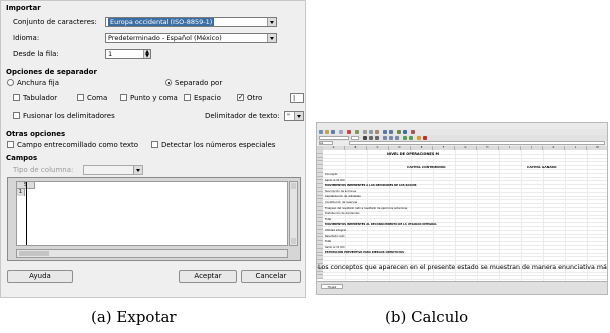 This screenshot has height=333, width=610. What do you see at coordinates (377, 138) in the screenshot?
I see `underline-icon` at bounding box center [377, 138].